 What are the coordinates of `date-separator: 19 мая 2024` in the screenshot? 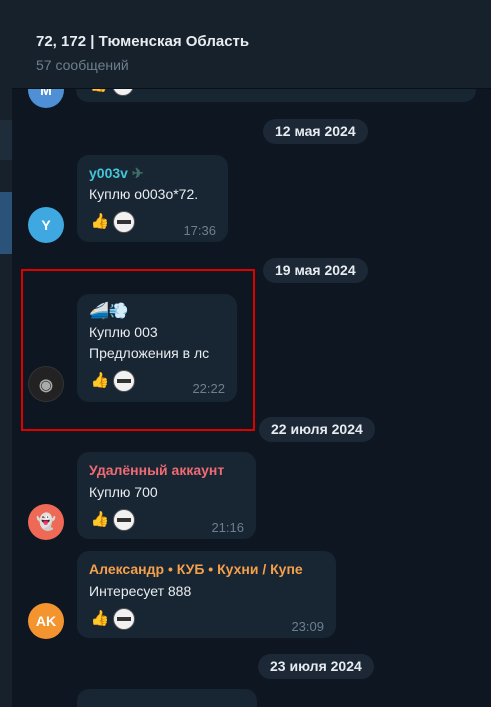 It's located at (315, 270).